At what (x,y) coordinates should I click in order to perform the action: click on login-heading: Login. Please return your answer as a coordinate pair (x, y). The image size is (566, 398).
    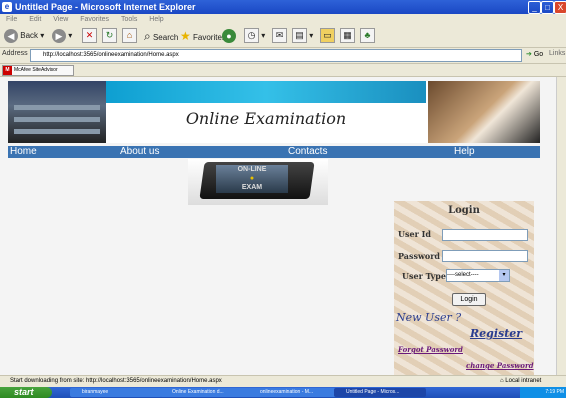
    Looking at the image, I should click on (464, 210).